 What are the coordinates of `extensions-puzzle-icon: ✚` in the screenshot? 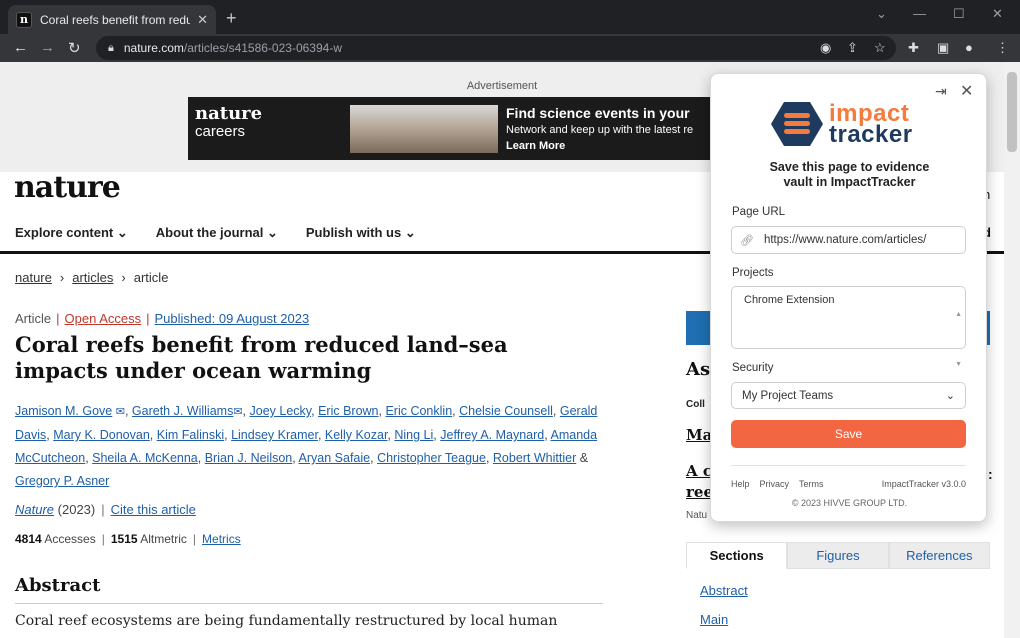 It's located at (913, 48).